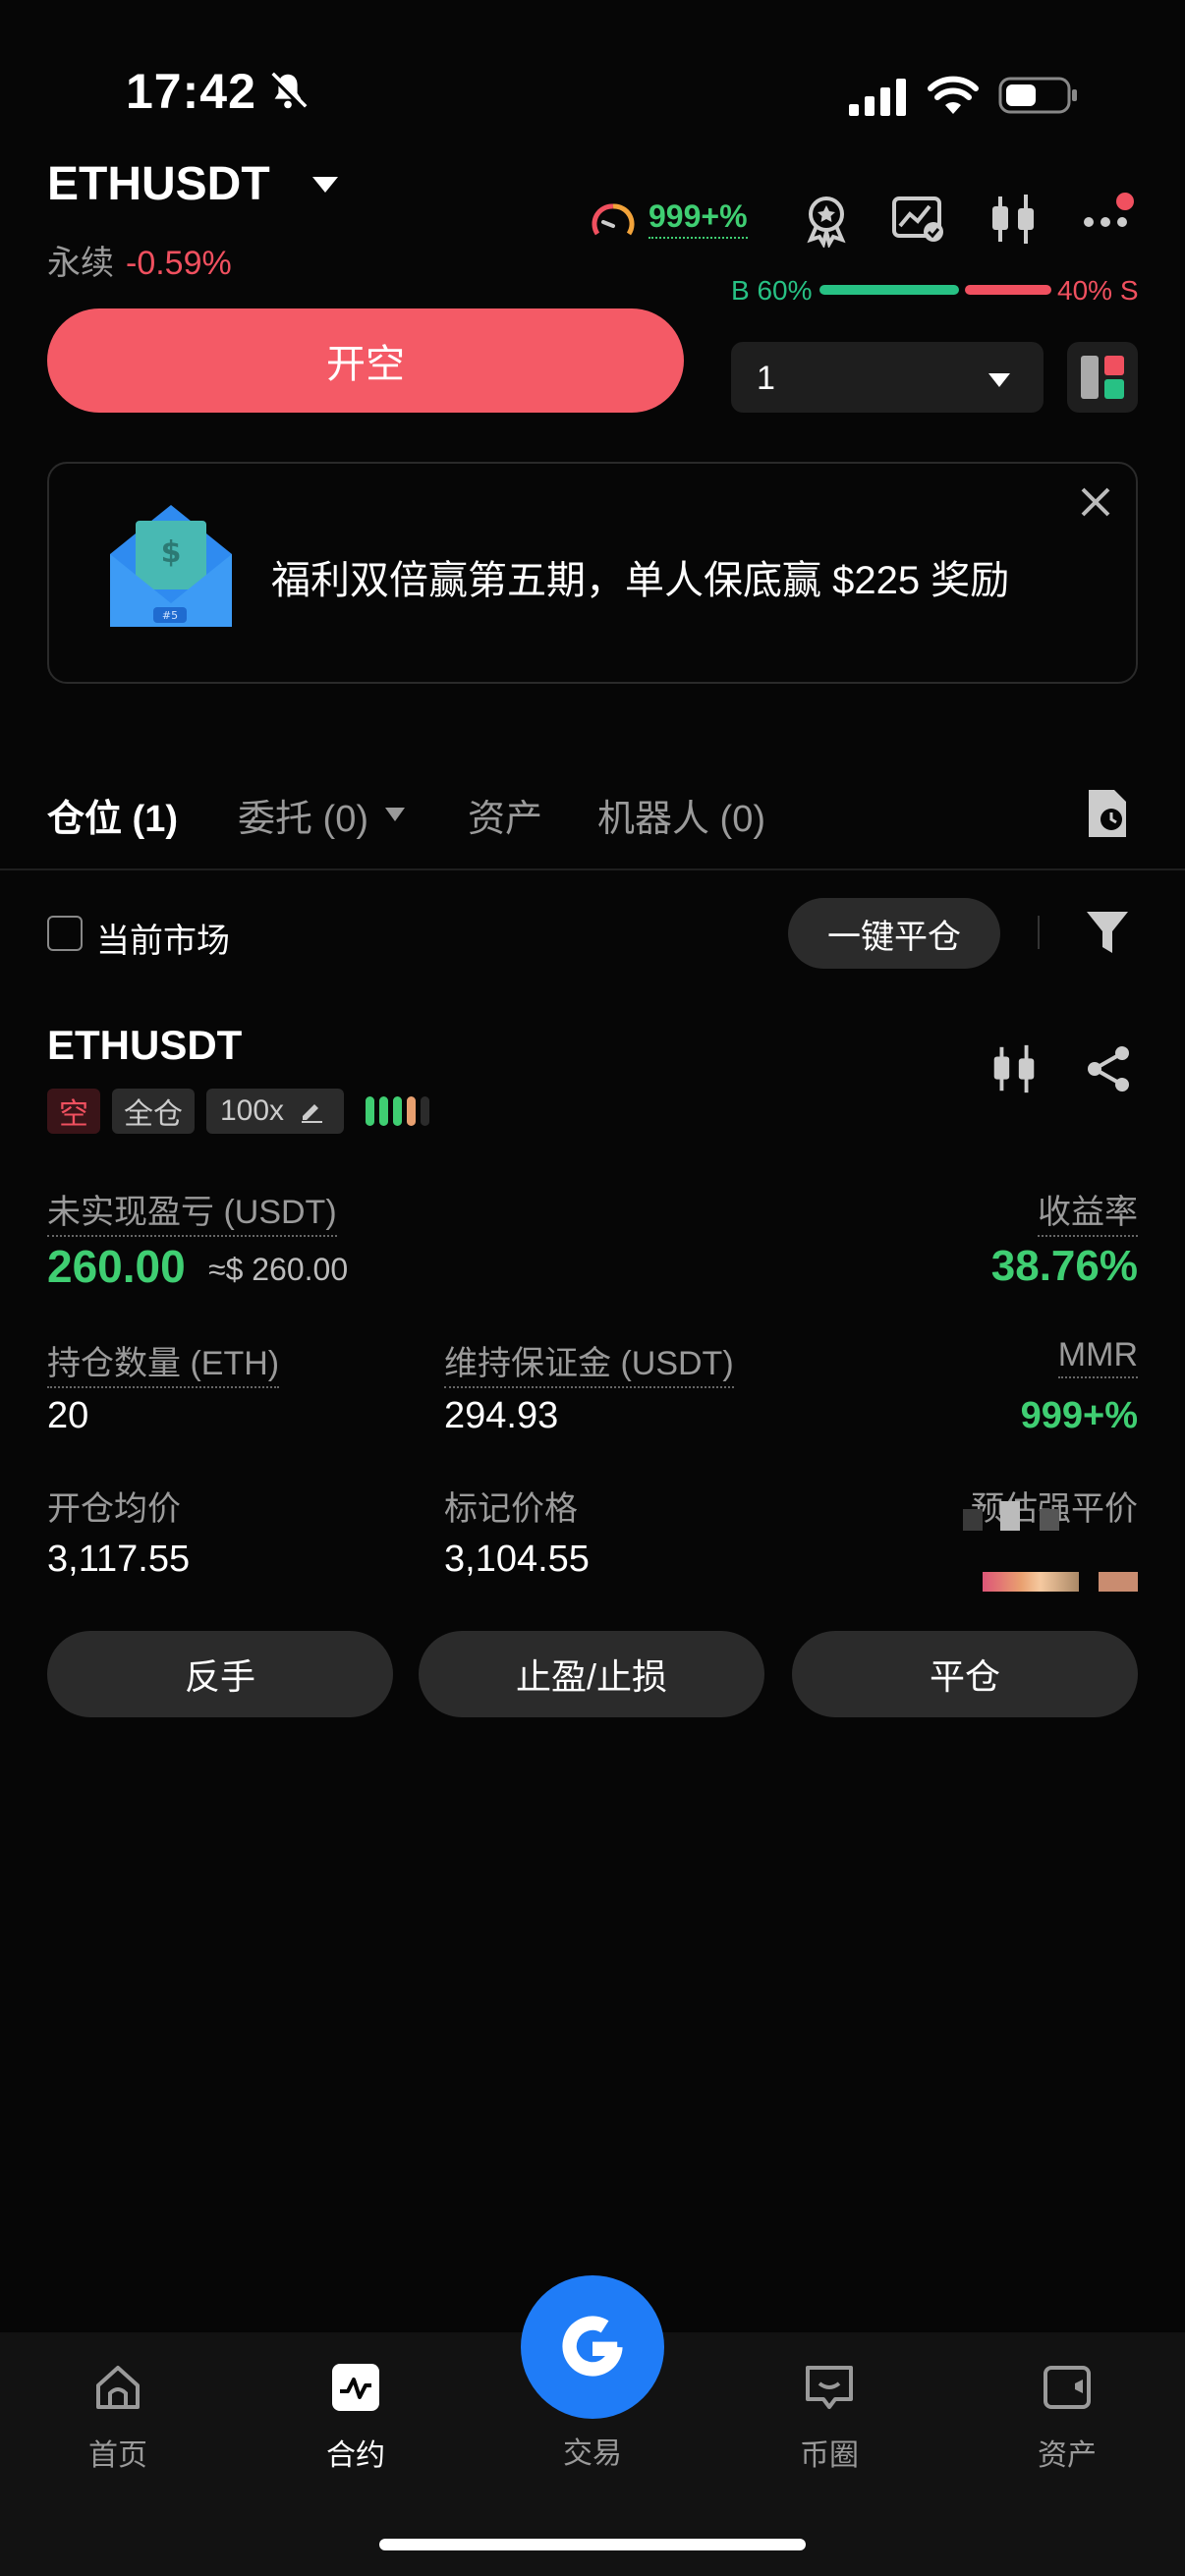  Describe the element at coordinates (1008, 290) in the screenshot. I see `sell-ratio-bar` at that location.